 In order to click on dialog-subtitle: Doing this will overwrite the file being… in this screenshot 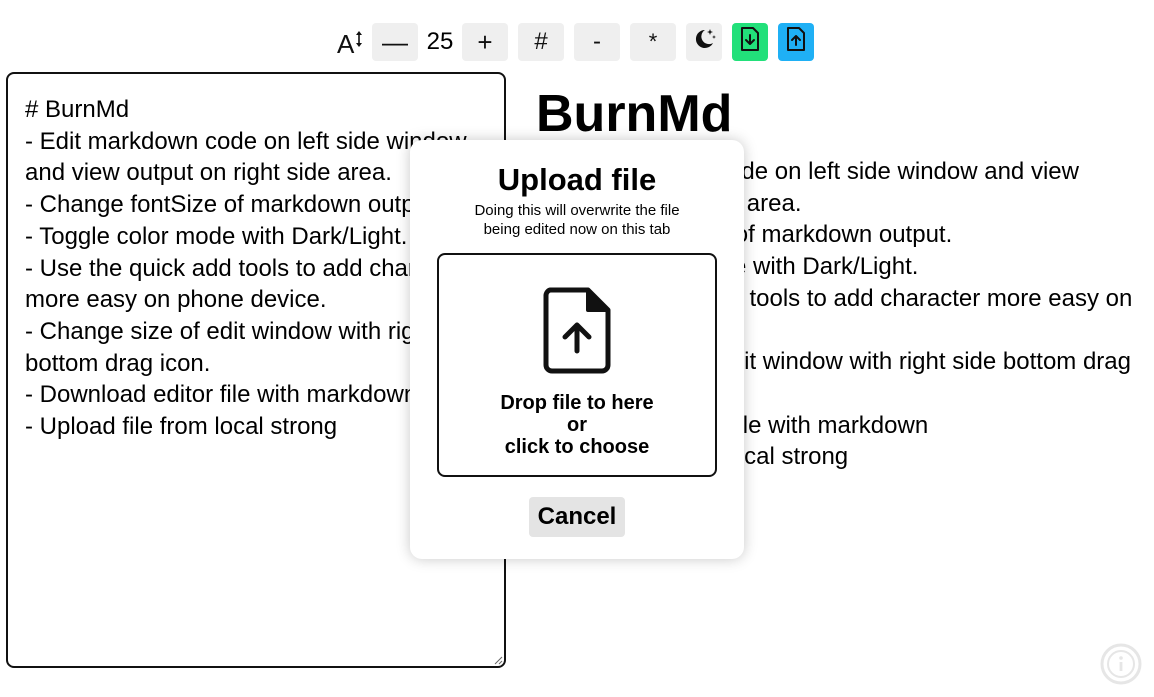, I will do `click(577, 220)`.